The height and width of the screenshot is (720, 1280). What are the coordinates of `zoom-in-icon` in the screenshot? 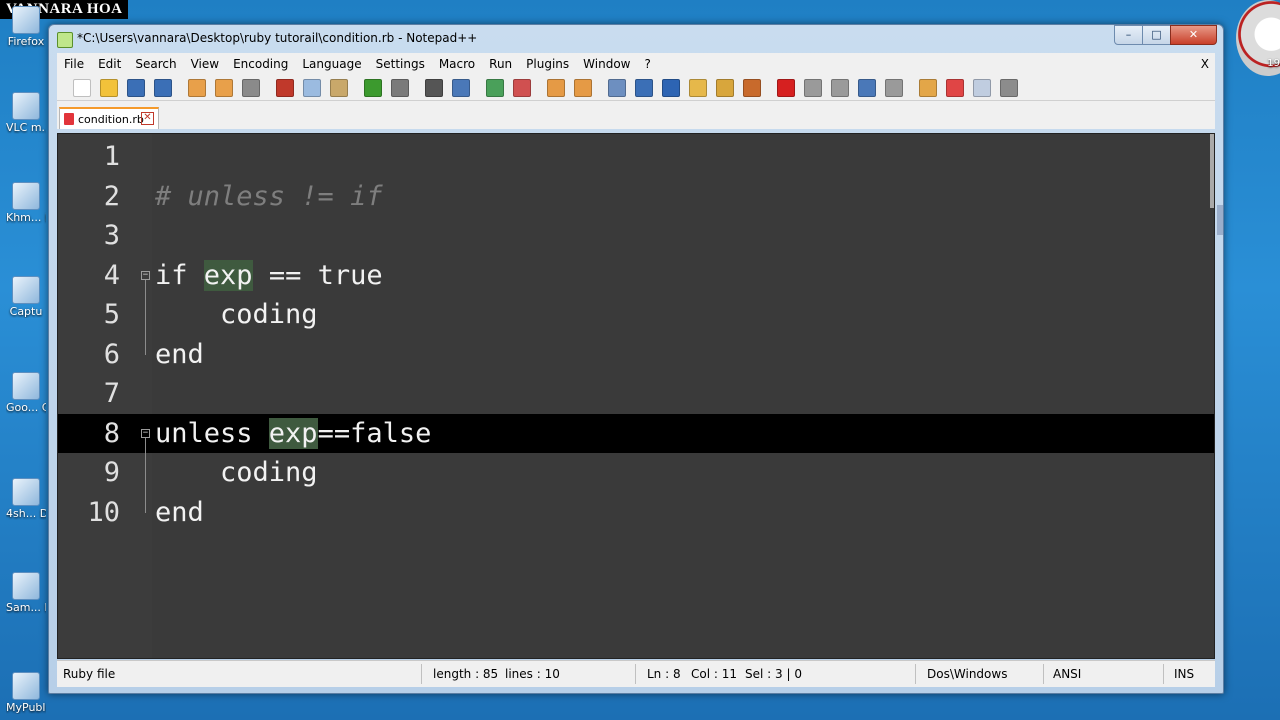 It's located at (495, 87).